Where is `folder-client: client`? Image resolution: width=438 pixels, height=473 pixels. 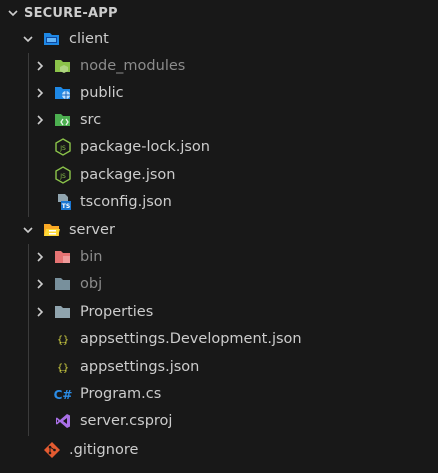
folder-client: client is located at coordinates (219, 39).